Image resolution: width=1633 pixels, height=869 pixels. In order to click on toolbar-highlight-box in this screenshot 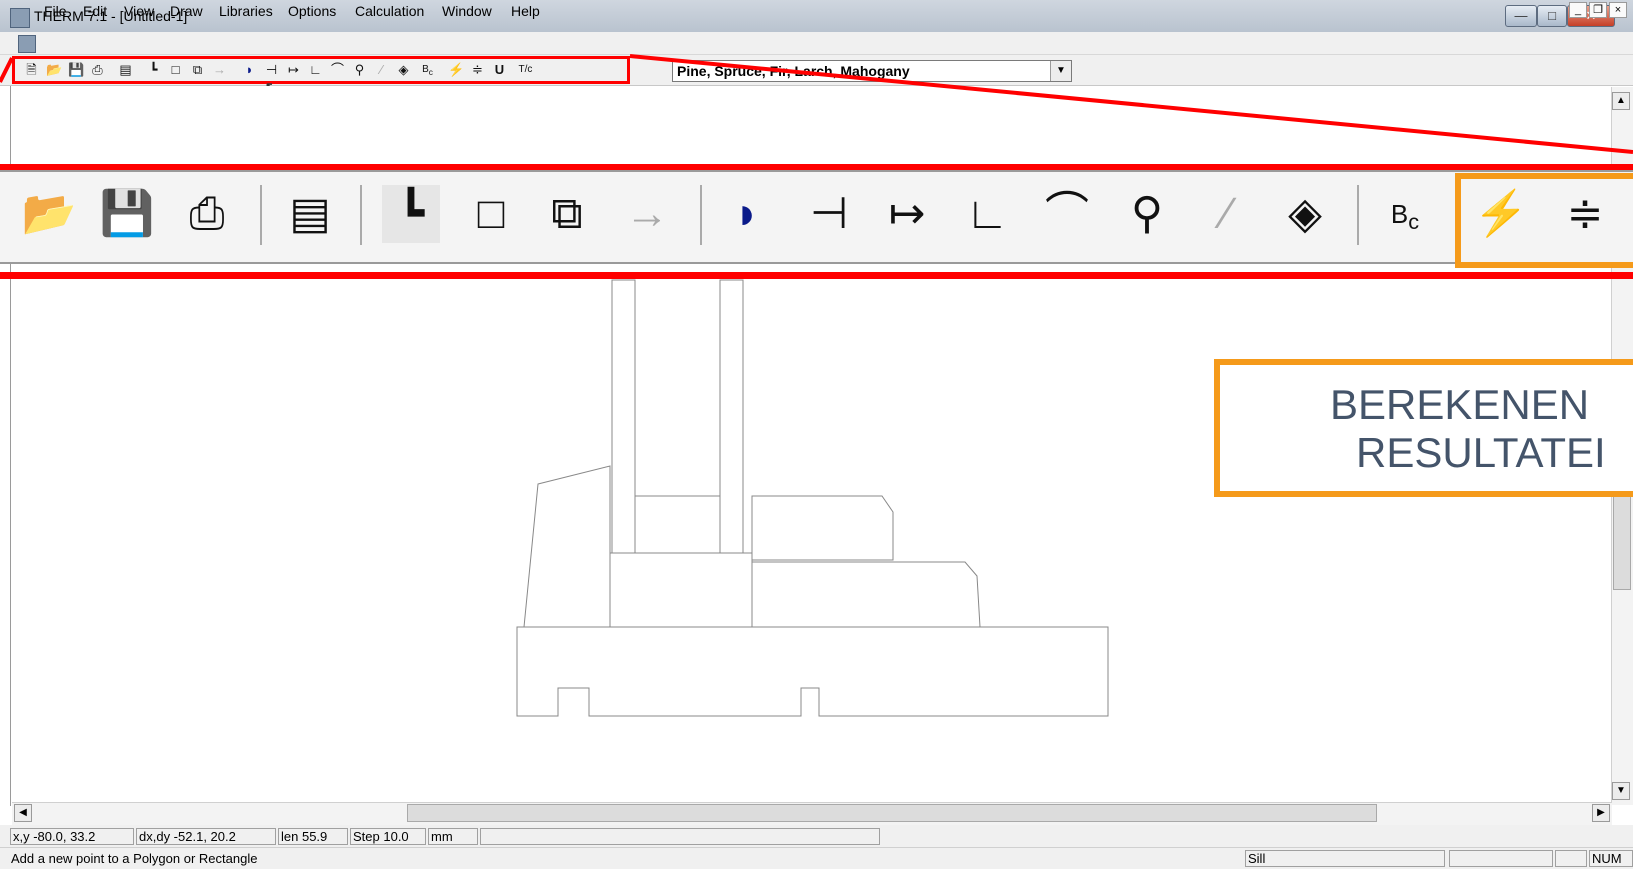, I will do `click(321, 70)`.